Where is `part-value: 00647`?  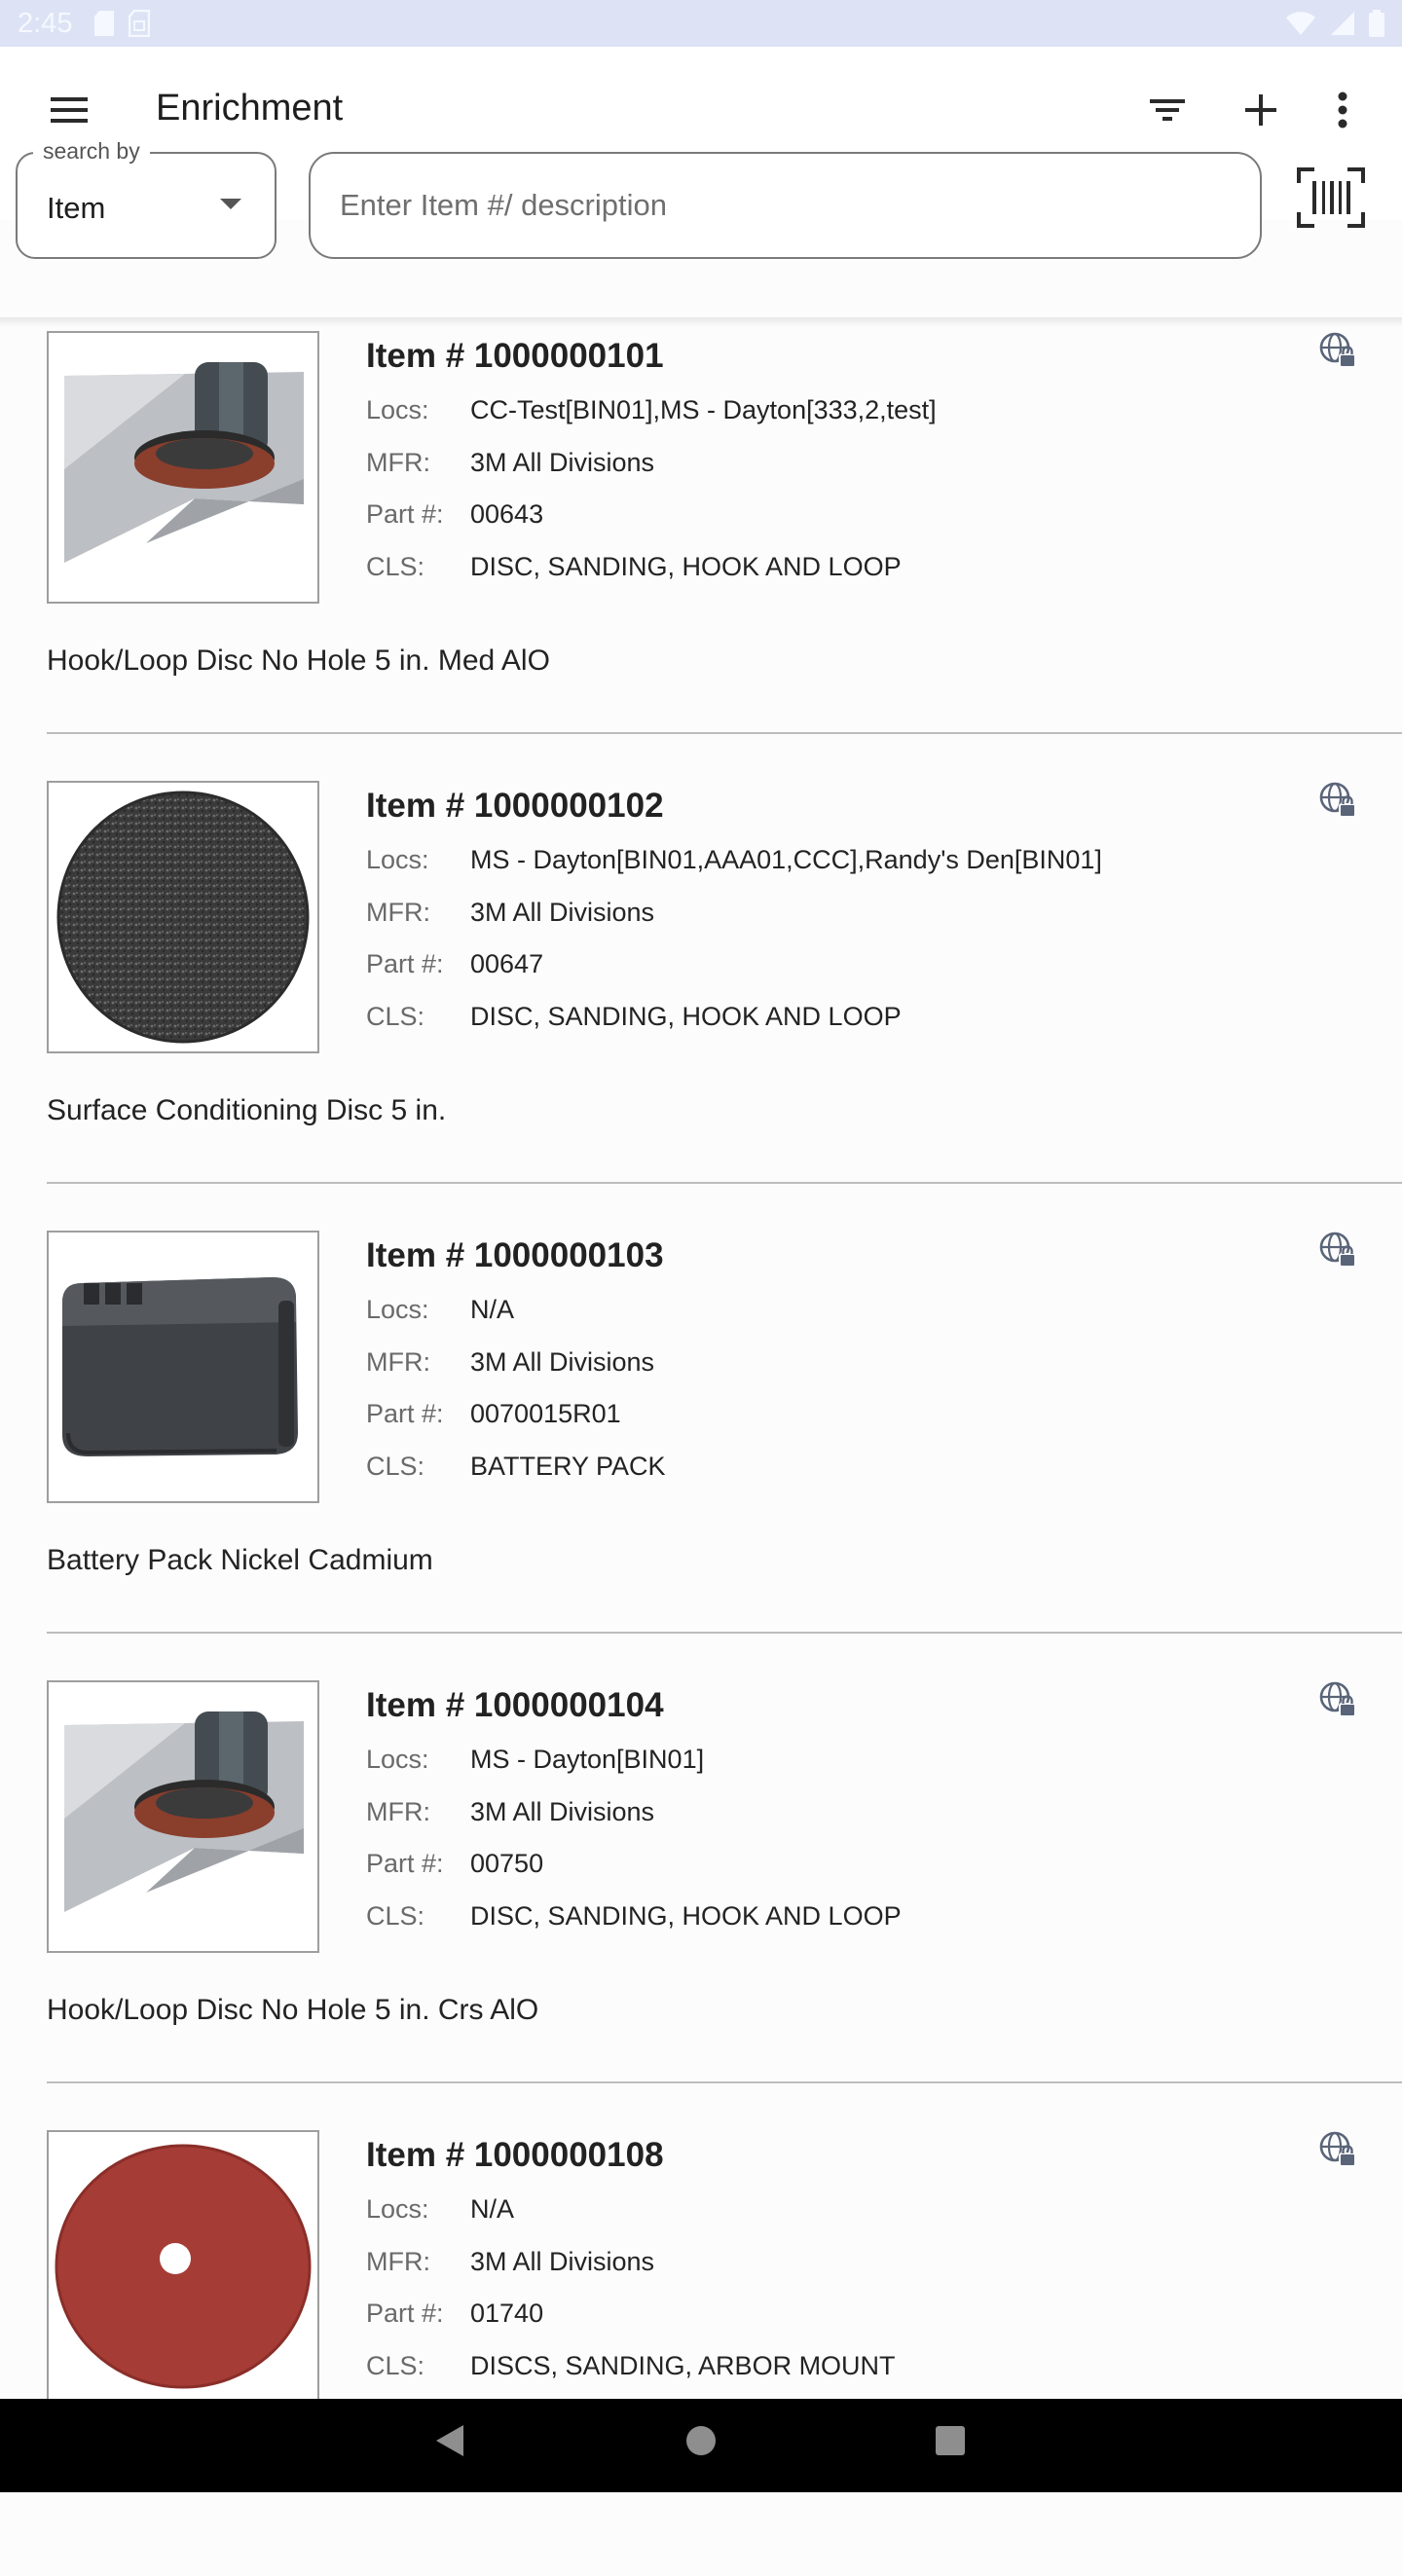
part-value: 00647 is located at coordinates (507, 963).